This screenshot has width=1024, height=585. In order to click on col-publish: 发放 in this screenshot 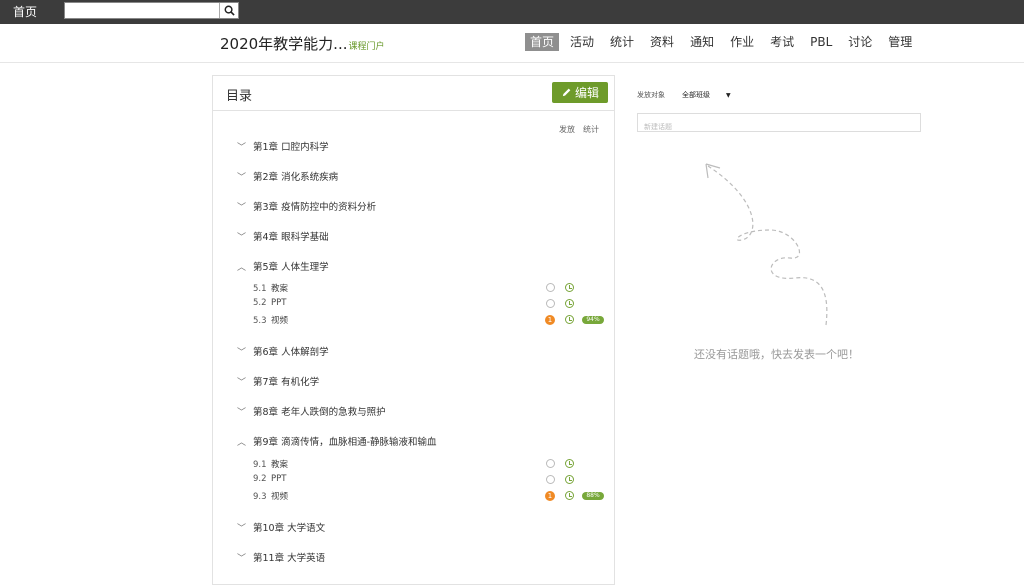, I will do `click(567, 129)`.